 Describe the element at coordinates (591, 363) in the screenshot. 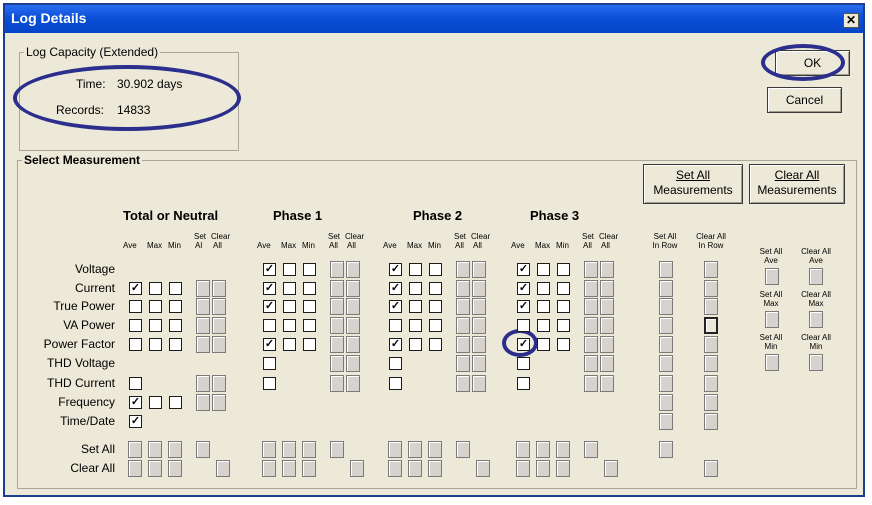

I see `phase-3-thd-voltage-set-all-button` at that location.